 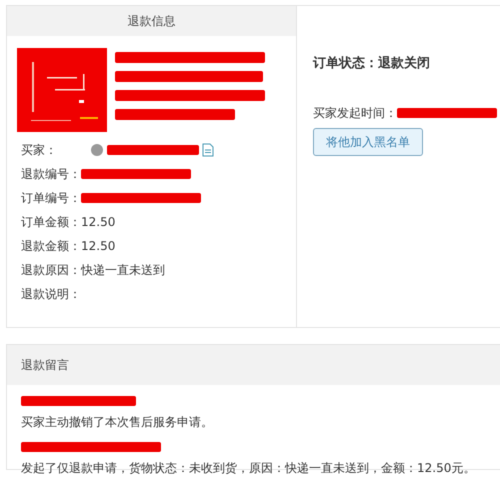 What do you see at coordinates (51, 174) in the screenshot?
I see `field-label: 退款编号：` at bounding box center [51, 174].